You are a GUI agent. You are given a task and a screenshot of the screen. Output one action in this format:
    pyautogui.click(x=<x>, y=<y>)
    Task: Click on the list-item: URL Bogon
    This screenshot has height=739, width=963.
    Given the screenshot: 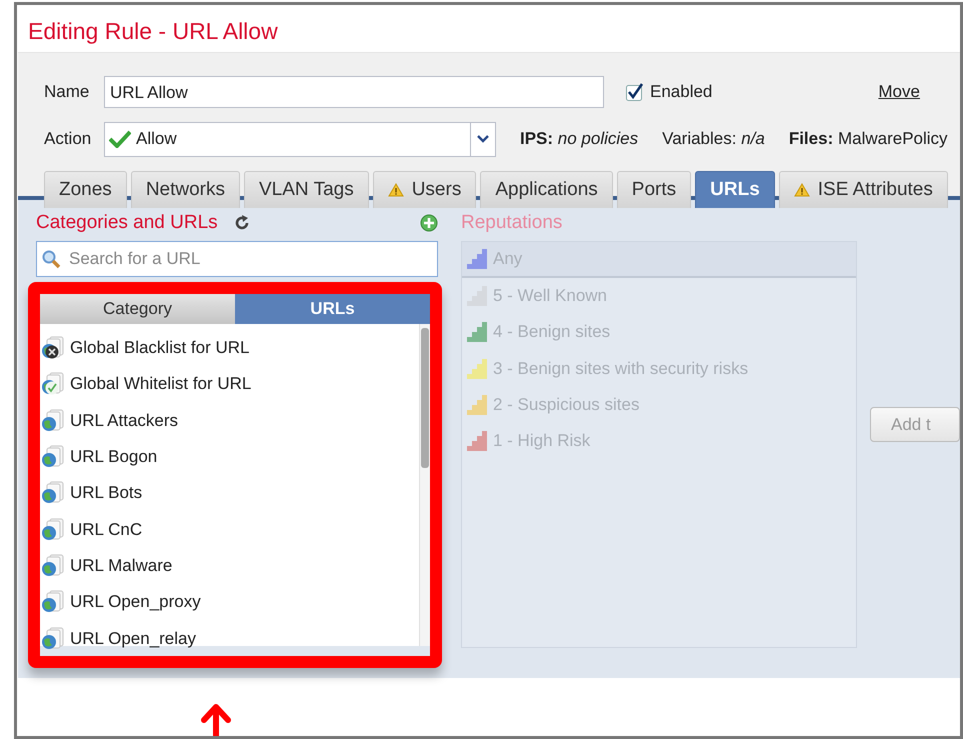 What is the action you would take?
    pyautogui.click(x=114, y=457)
    